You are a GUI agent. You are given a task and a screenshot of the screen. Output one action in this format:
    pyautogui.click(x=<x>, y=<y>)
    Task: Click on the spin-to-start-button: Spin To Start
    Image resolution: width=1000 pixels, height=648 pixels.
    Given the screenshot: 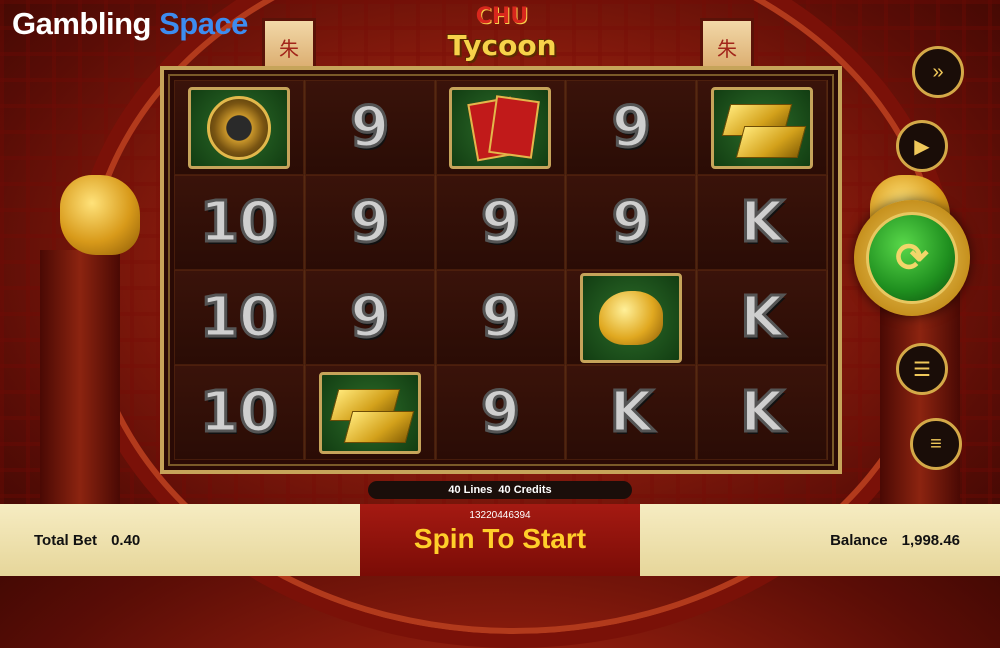 What is the action you would take?
    pyautogui.click(x=500, y=539)
    